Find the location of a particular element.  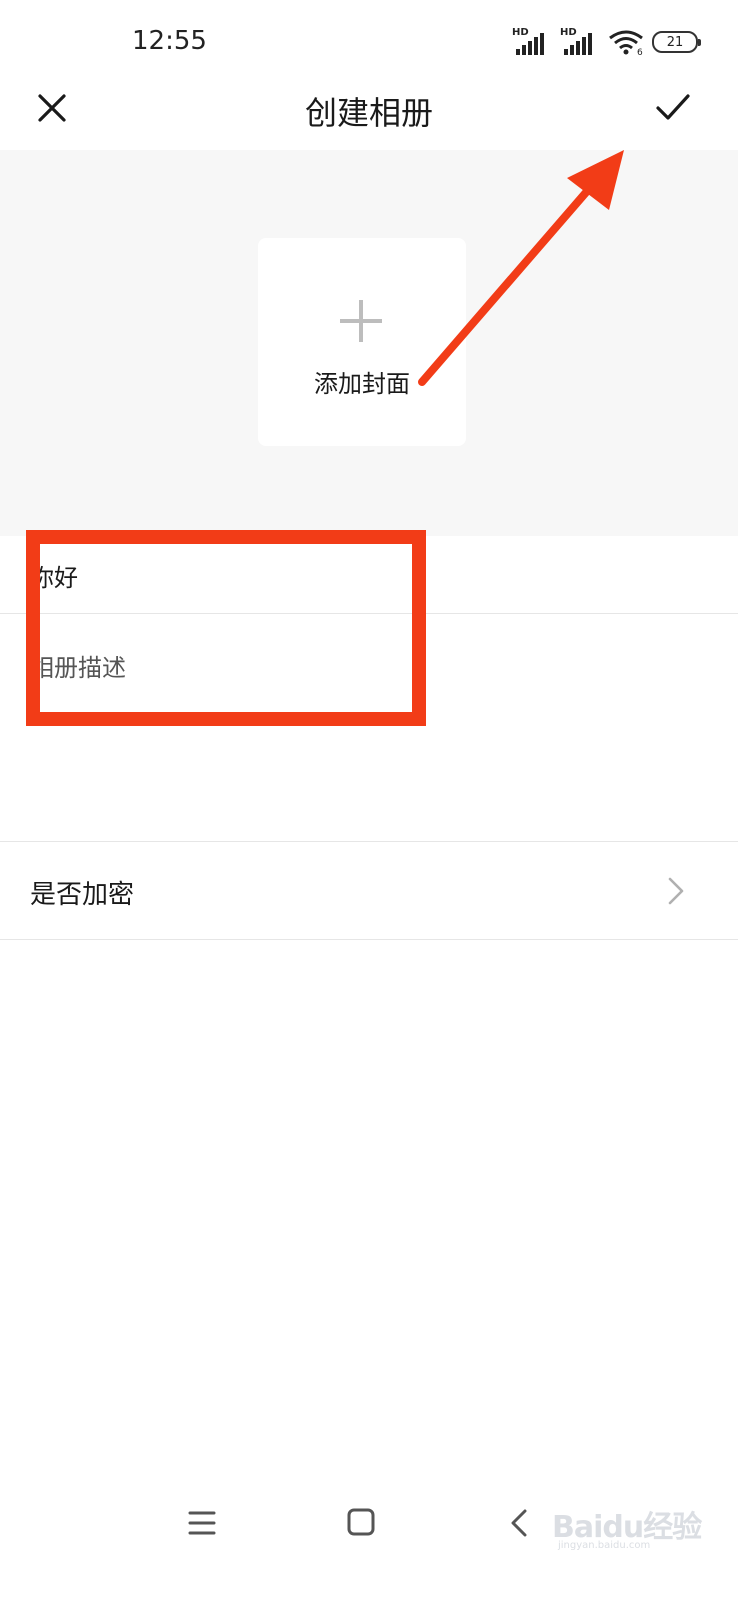

menu-icon is located at coordinates (202, 1523).